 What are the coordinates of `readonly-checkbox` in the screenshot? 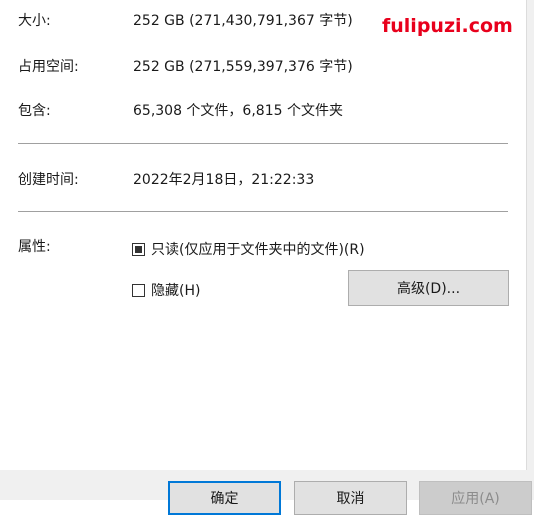 It's located at (138, 249).